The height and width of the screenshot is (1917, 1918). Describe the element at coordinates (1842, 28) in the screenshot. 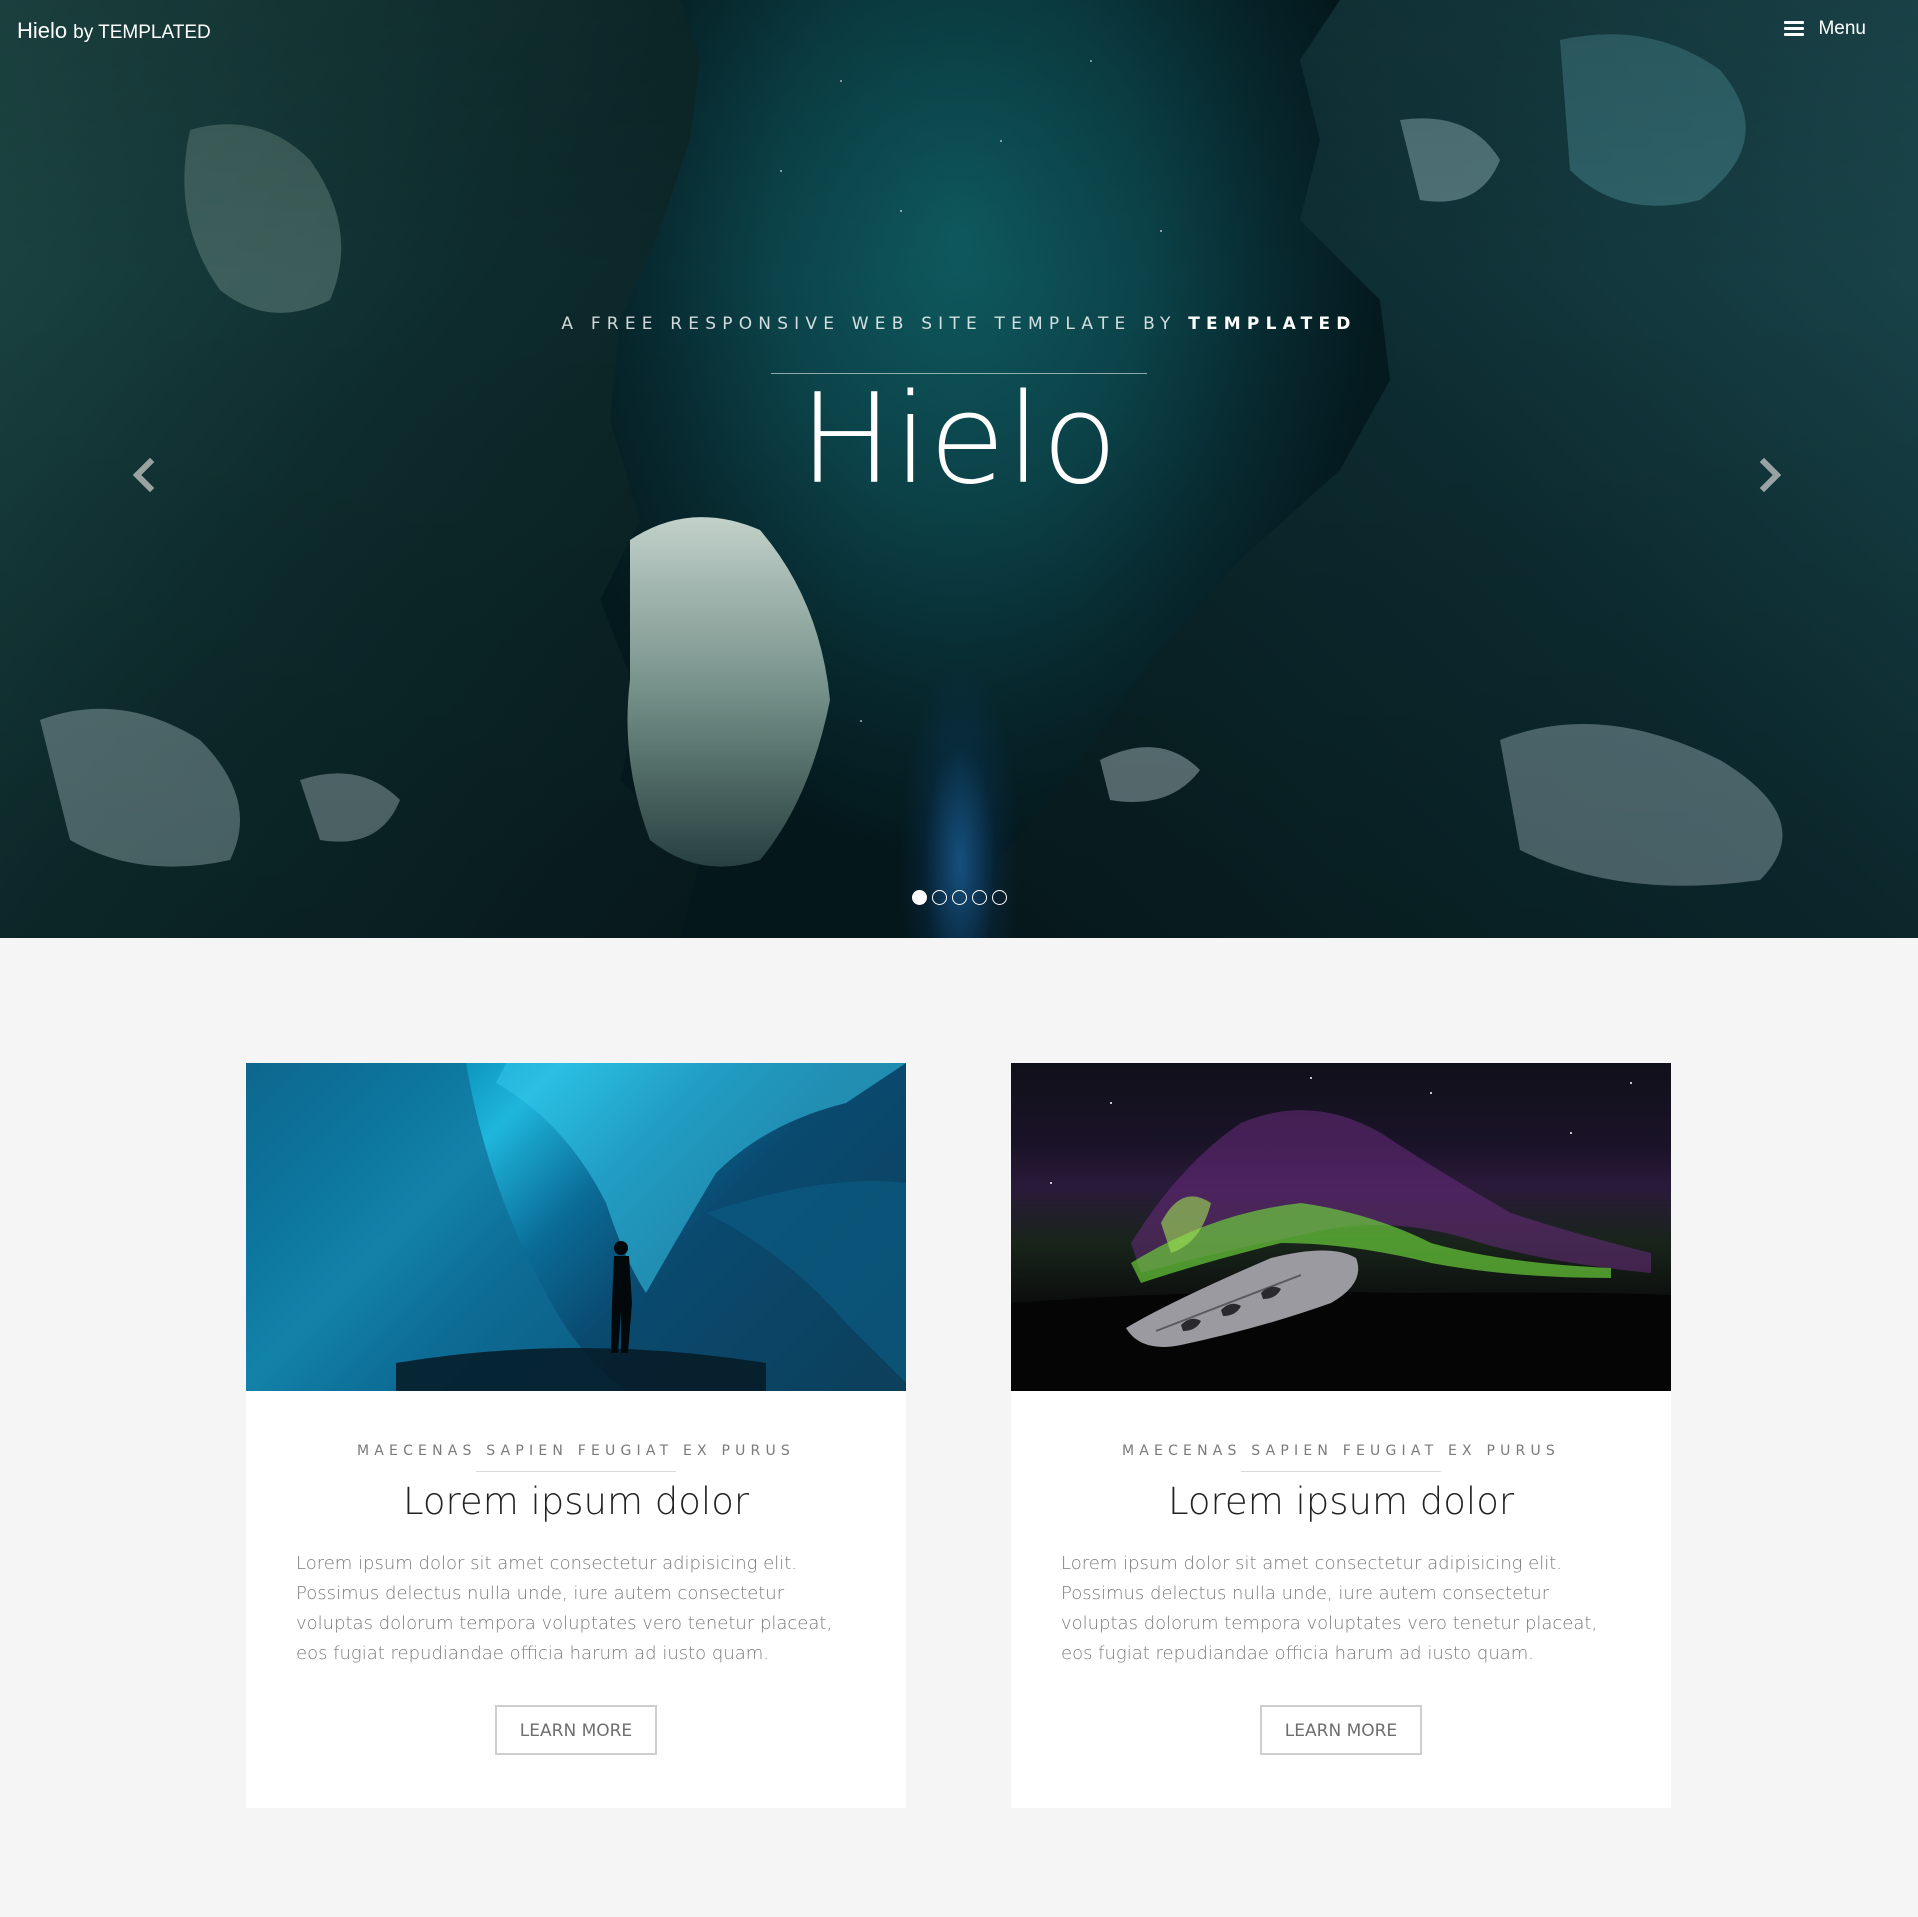

I see `menu-label: Menu` at that location.